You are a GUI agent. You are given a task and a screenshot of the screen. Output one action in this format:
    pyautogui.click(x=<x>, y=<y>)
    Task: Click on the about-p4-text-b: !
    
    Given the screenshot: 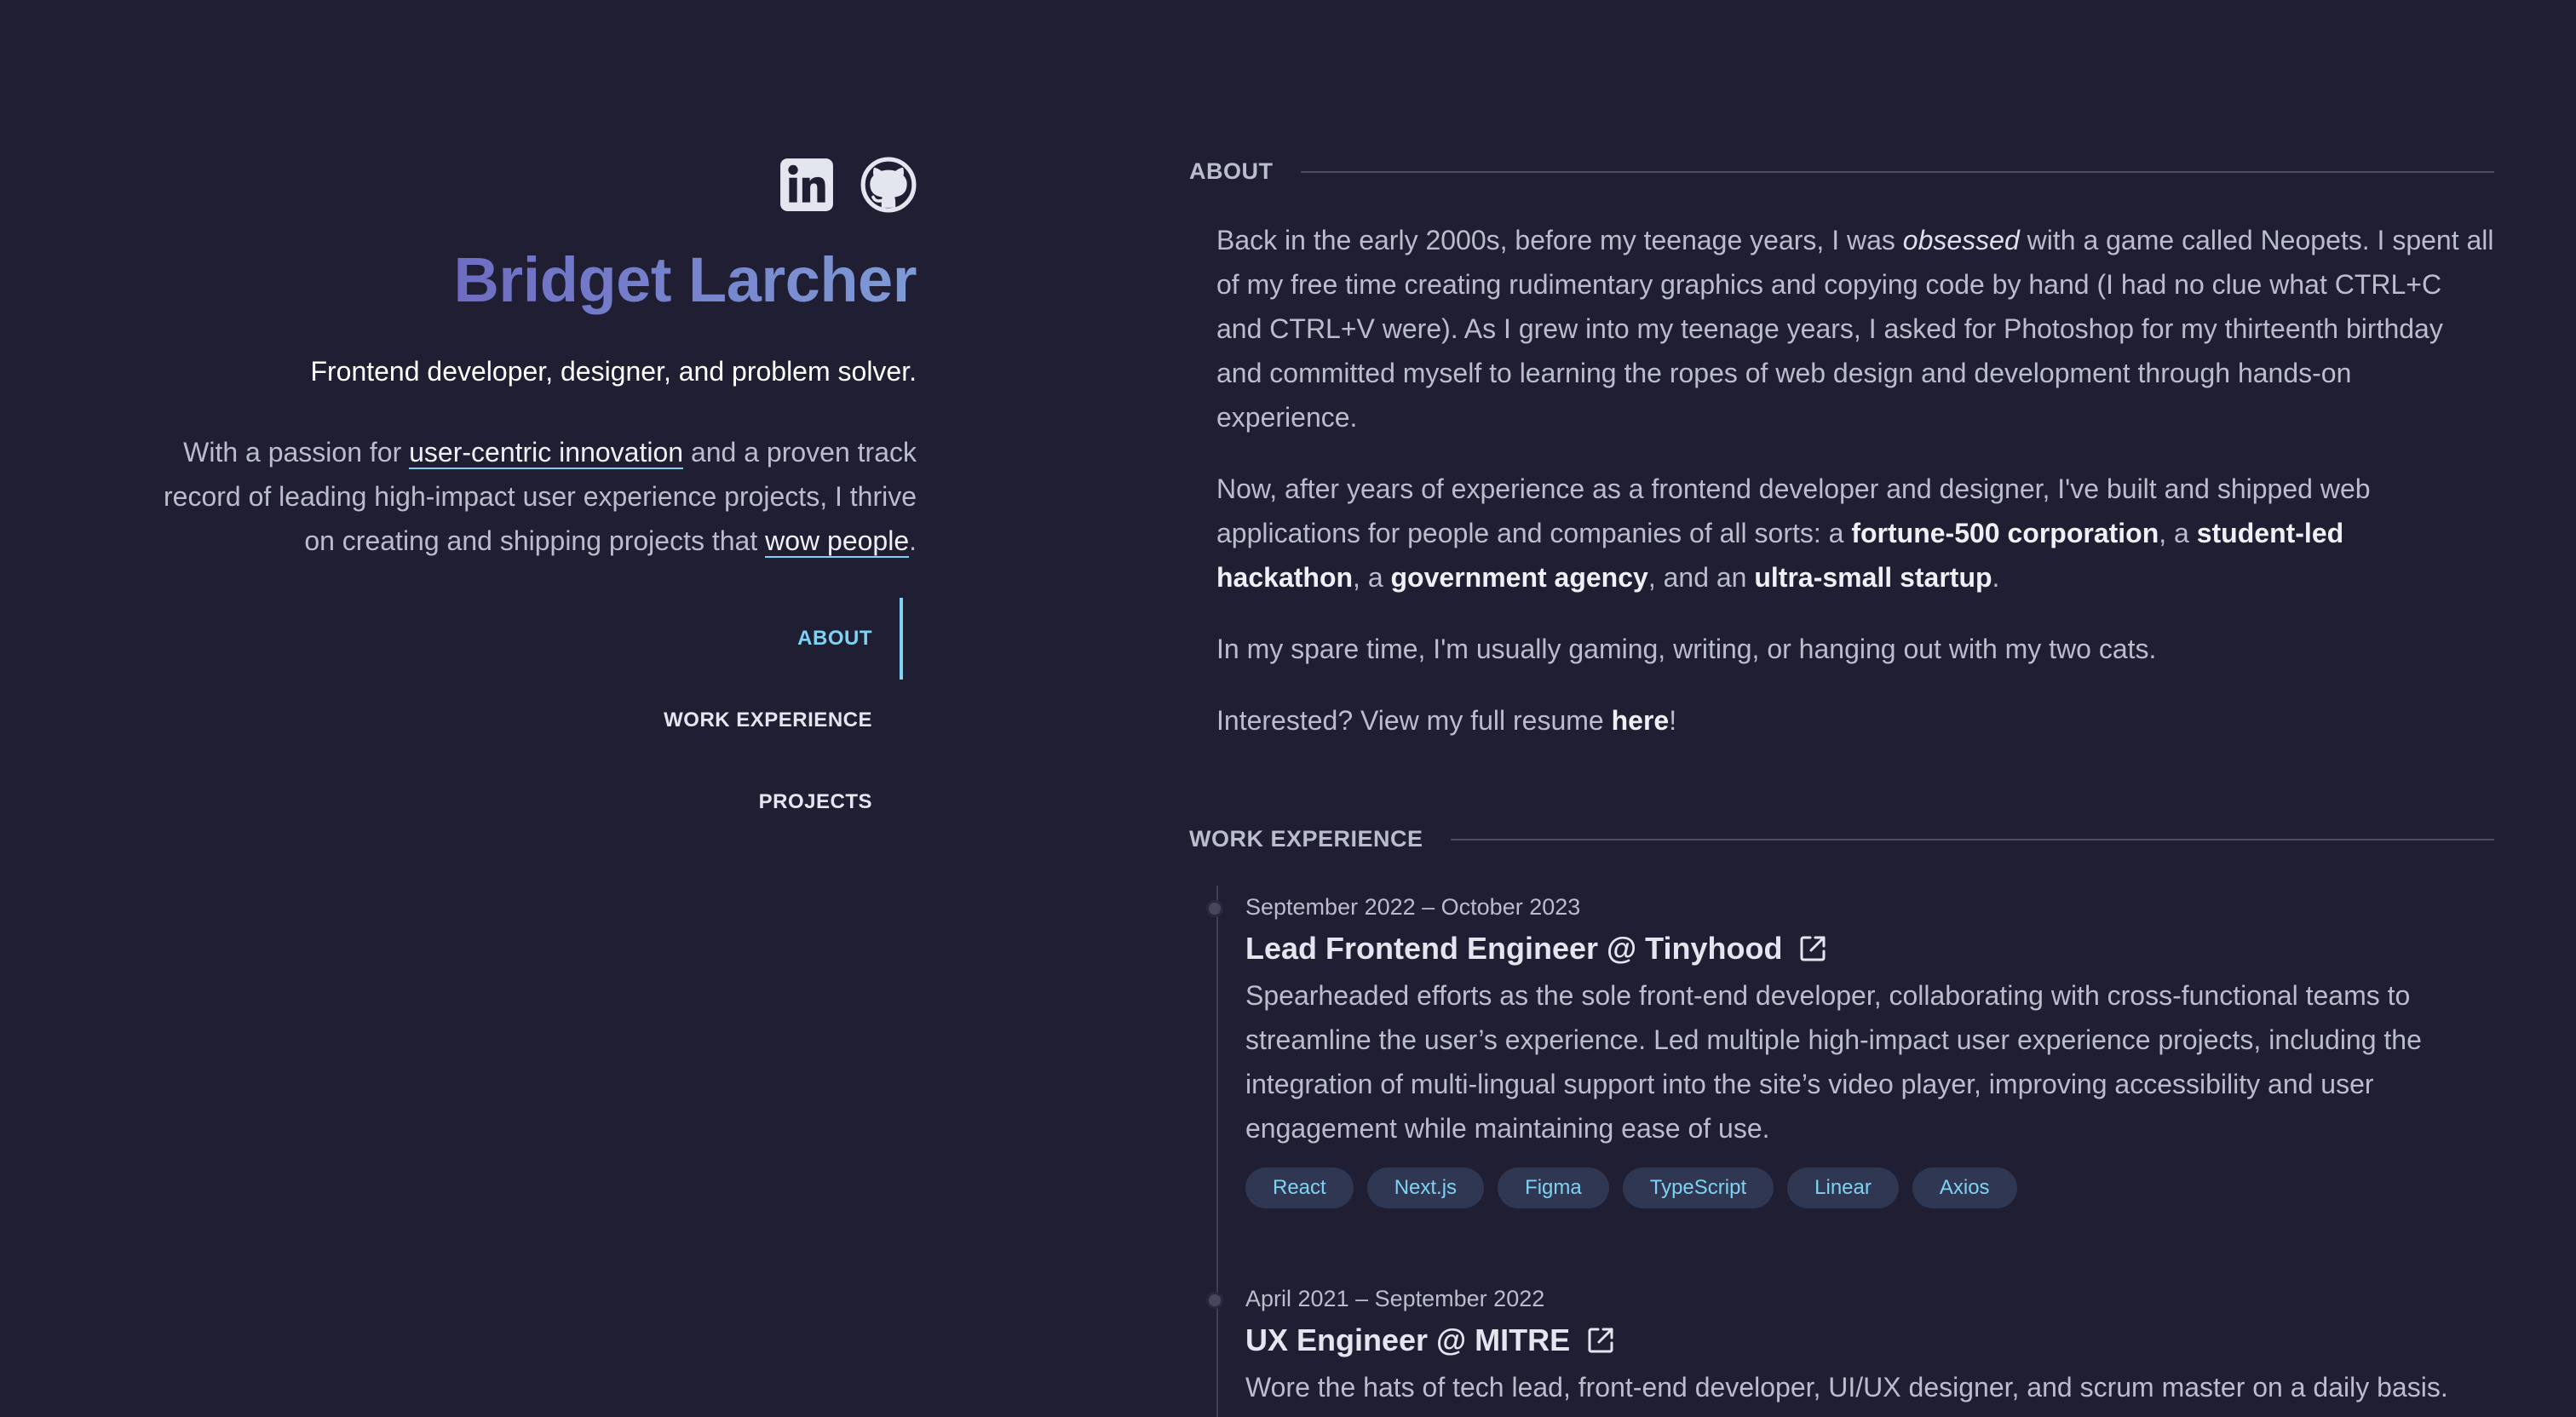 What is the action you would take?
    pyautogui.click(x=1673, y=720)
    